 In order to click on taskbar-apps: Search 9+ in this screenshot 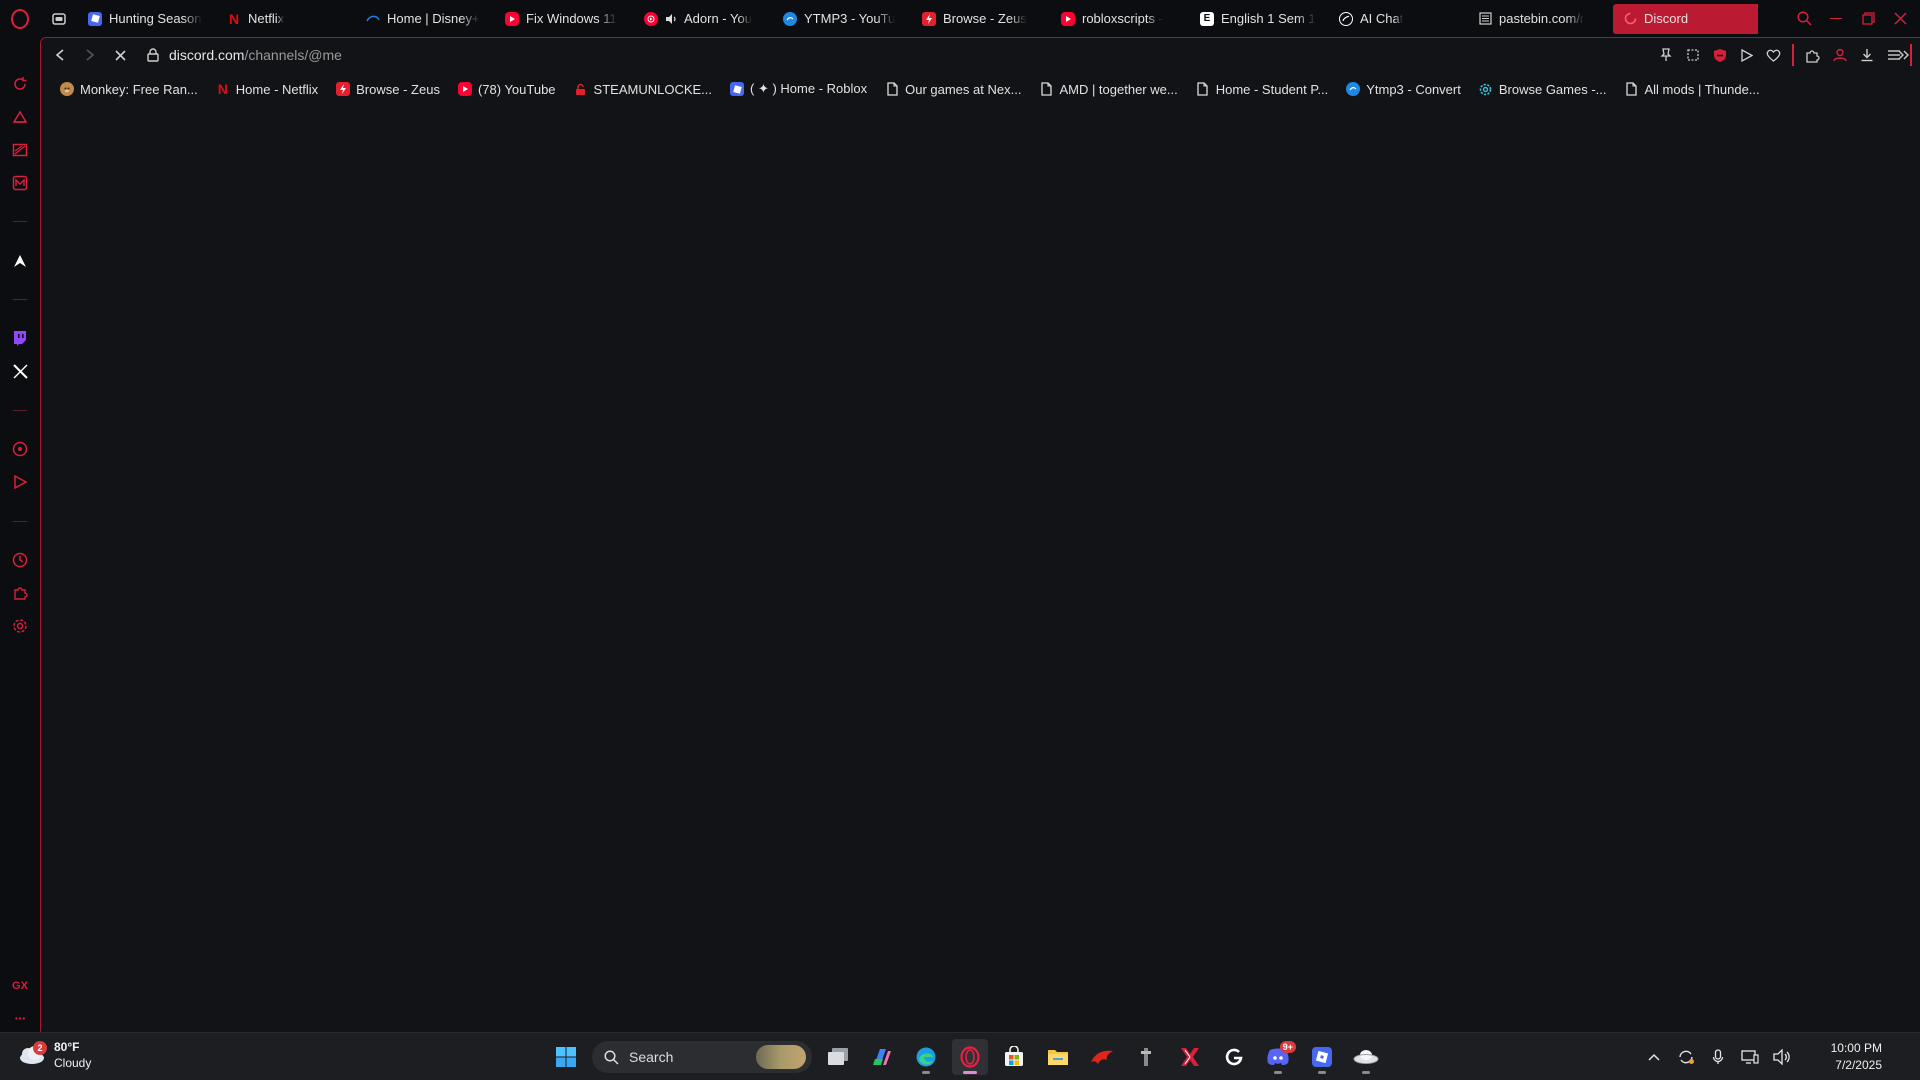, I will do `click(966, 1056)`.